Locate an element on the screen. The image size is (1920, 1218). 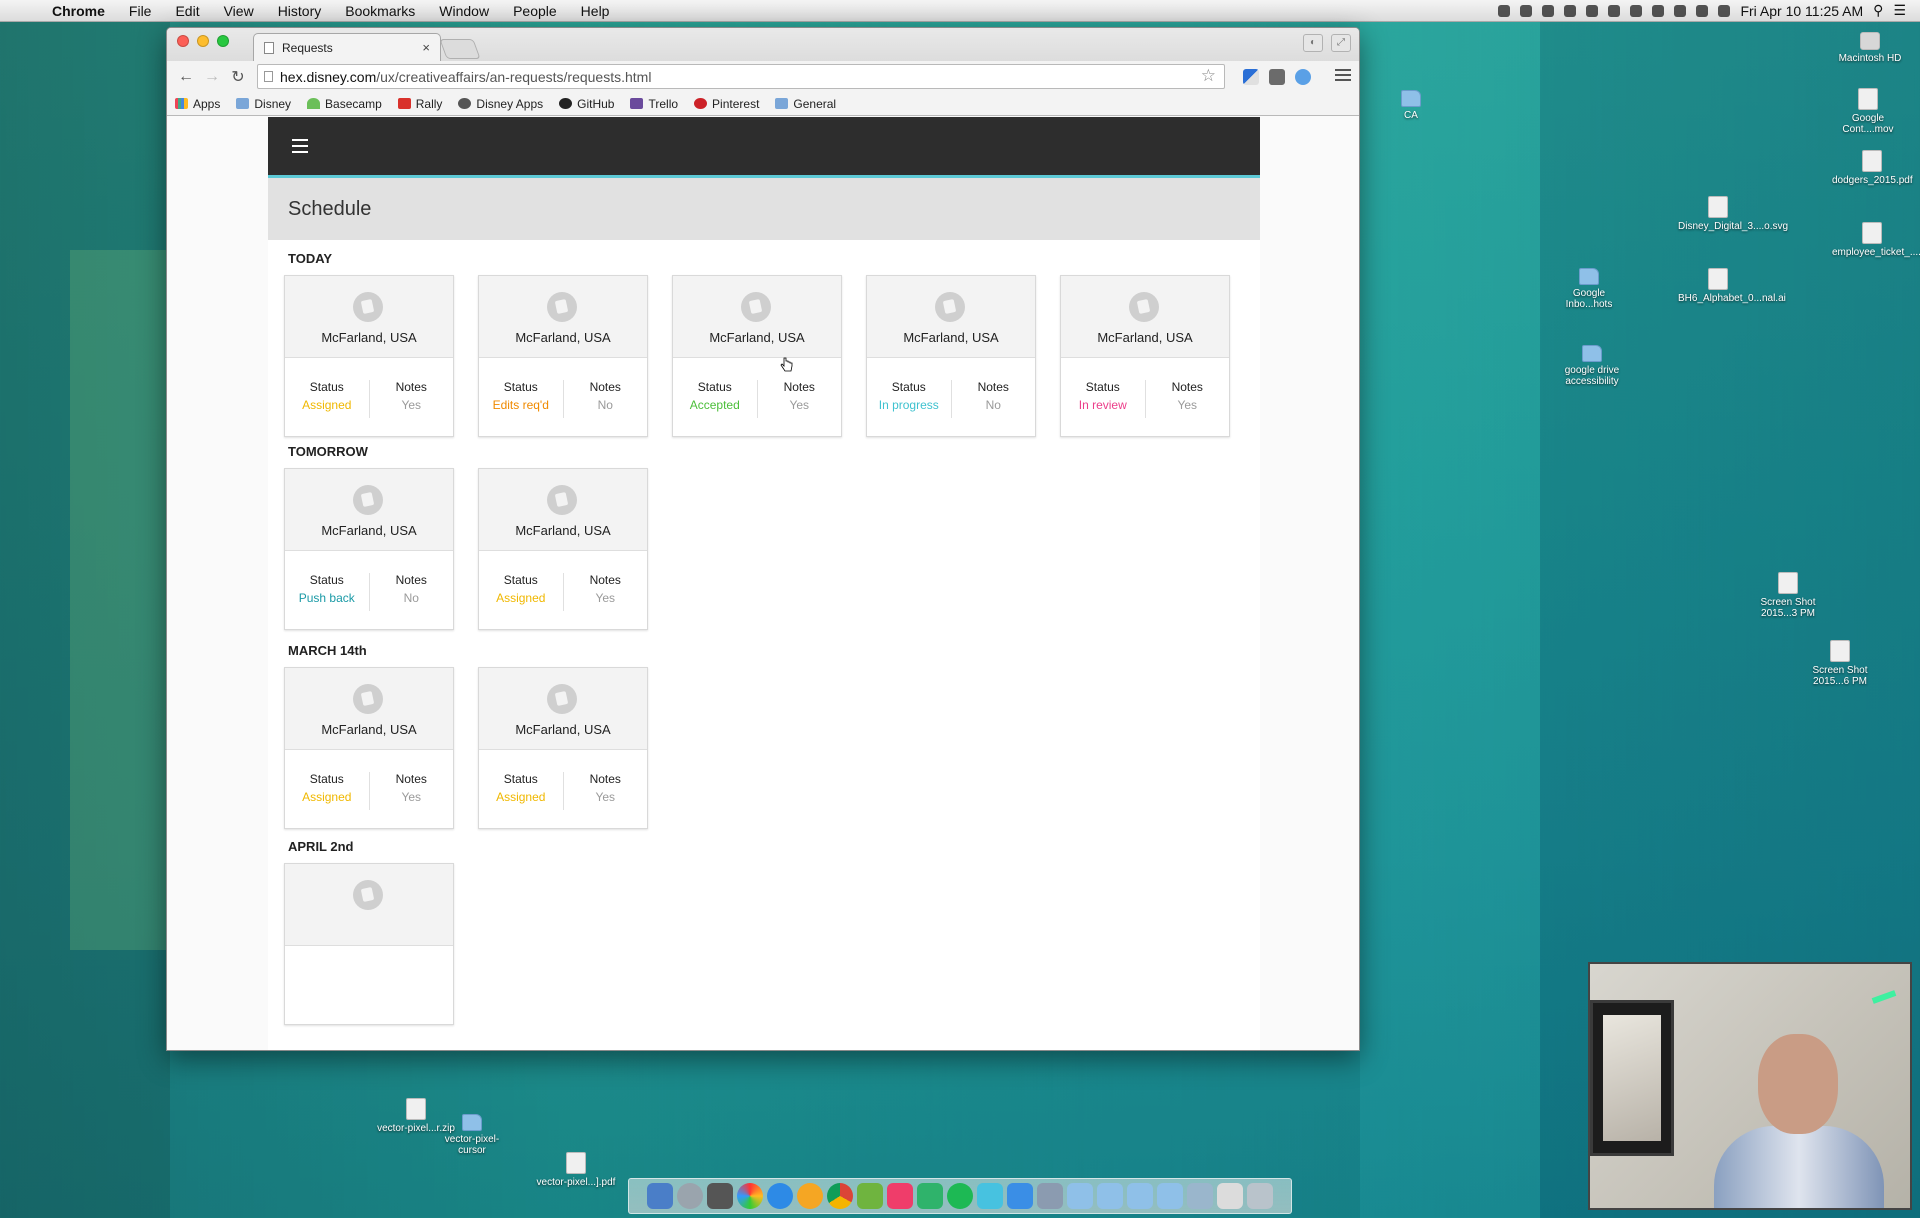
bookmark-general: General is located at coordinates (805, 104).